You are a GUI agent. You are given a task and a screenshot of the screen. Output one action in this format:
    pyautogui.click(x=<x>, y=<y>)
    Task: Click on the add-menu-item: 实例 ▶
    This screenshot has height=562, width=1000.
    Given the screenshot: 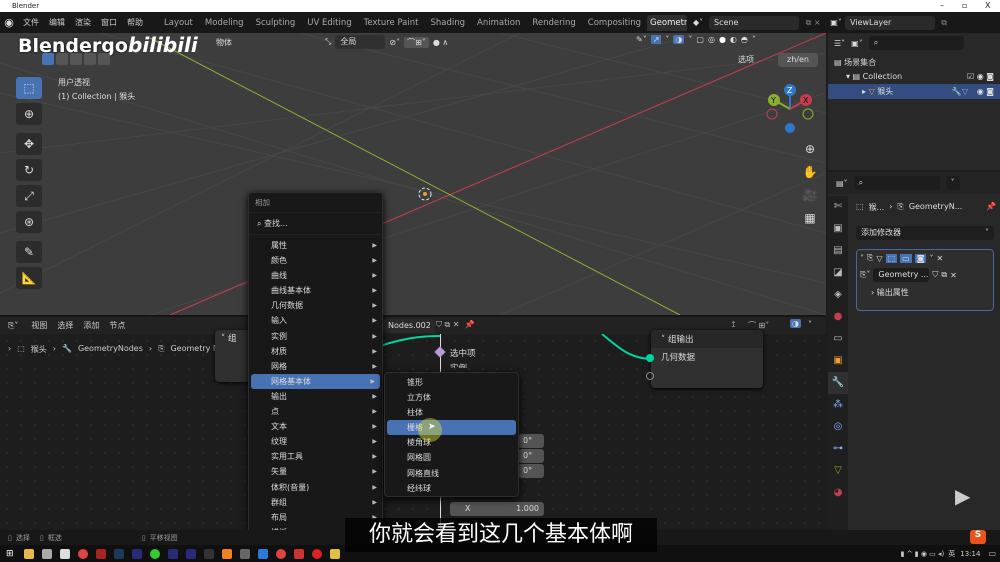 What is the action you would take?
    pyautogui.click(x=315, y=336)
    